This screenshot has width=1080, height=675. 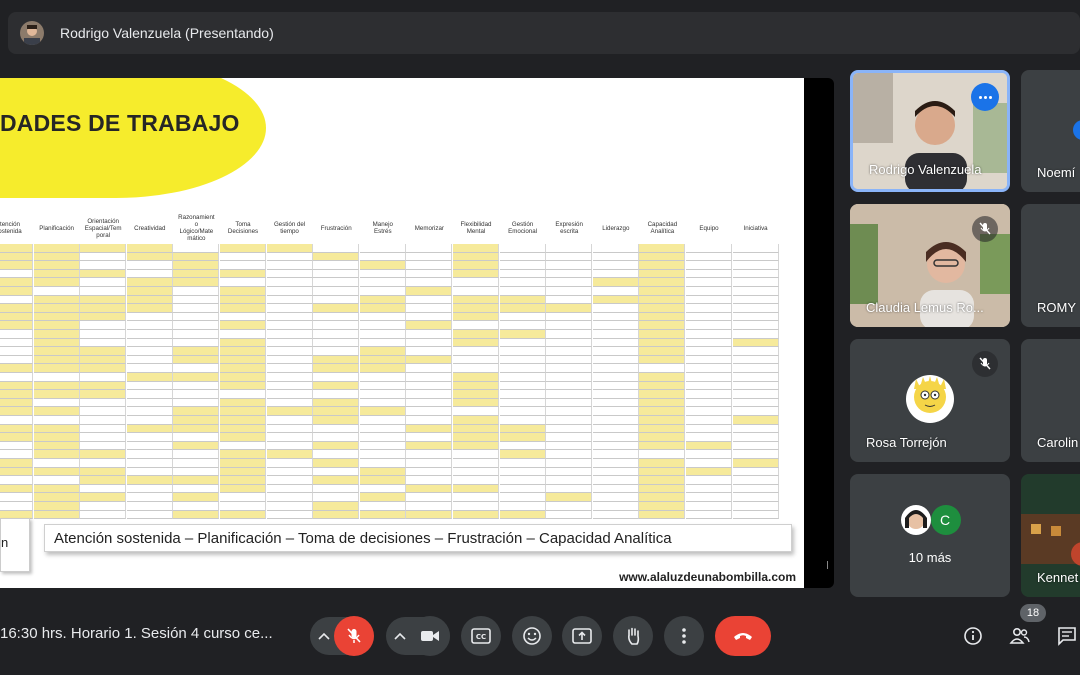 I want to click on table-column-header: Expresión escrita, so click(x=569, y=228).